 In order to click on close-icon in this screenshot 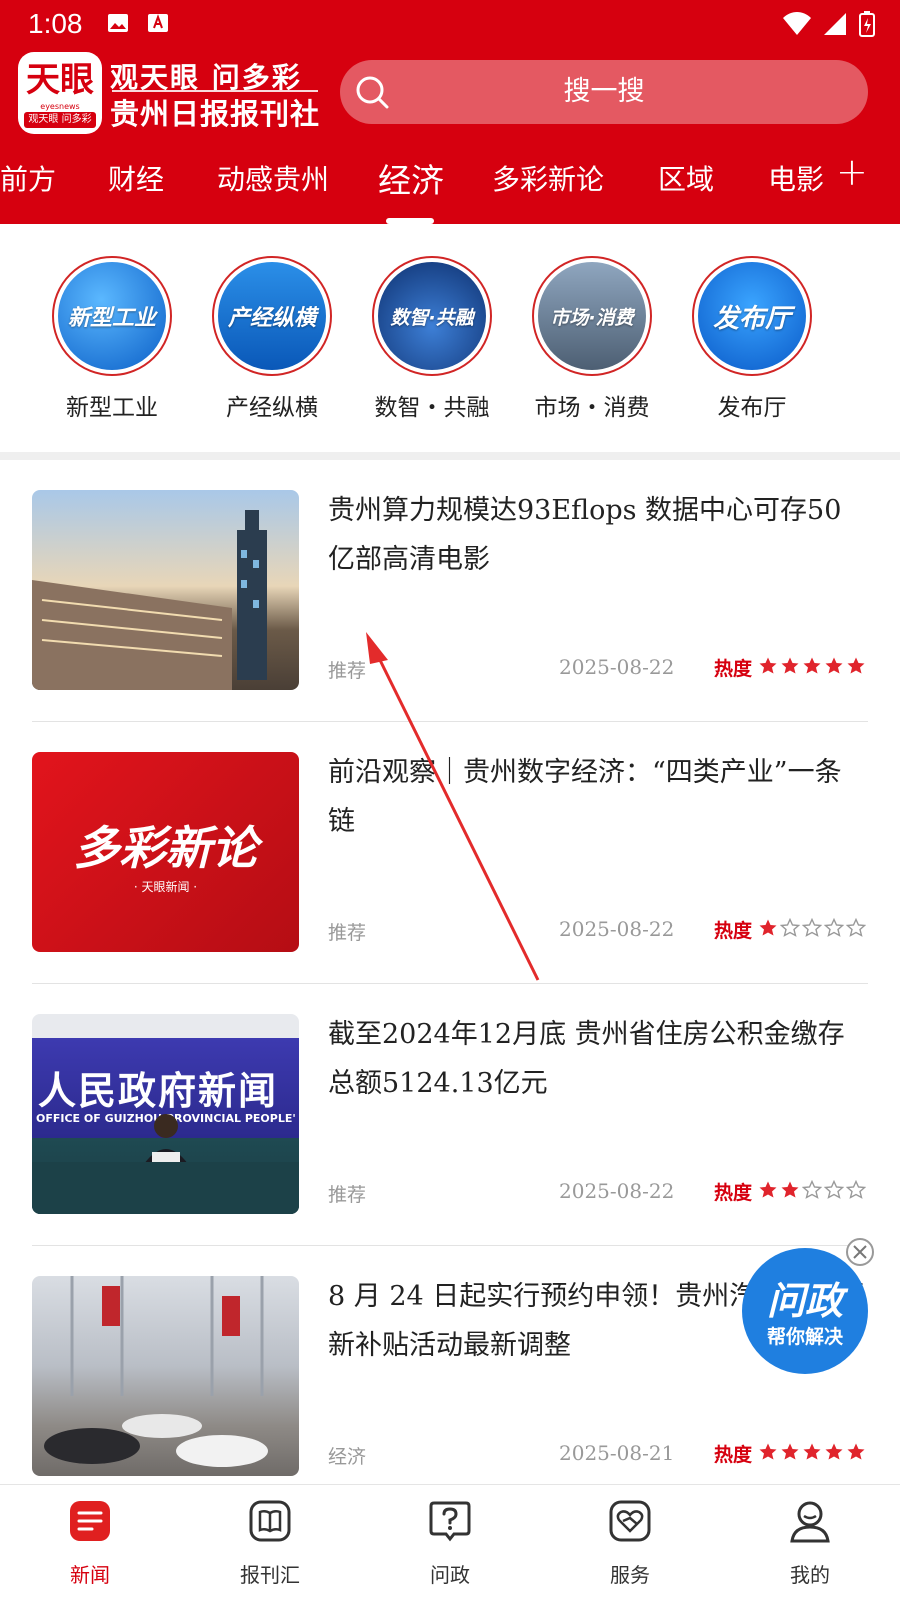, I will do `click(860, 1252)`.